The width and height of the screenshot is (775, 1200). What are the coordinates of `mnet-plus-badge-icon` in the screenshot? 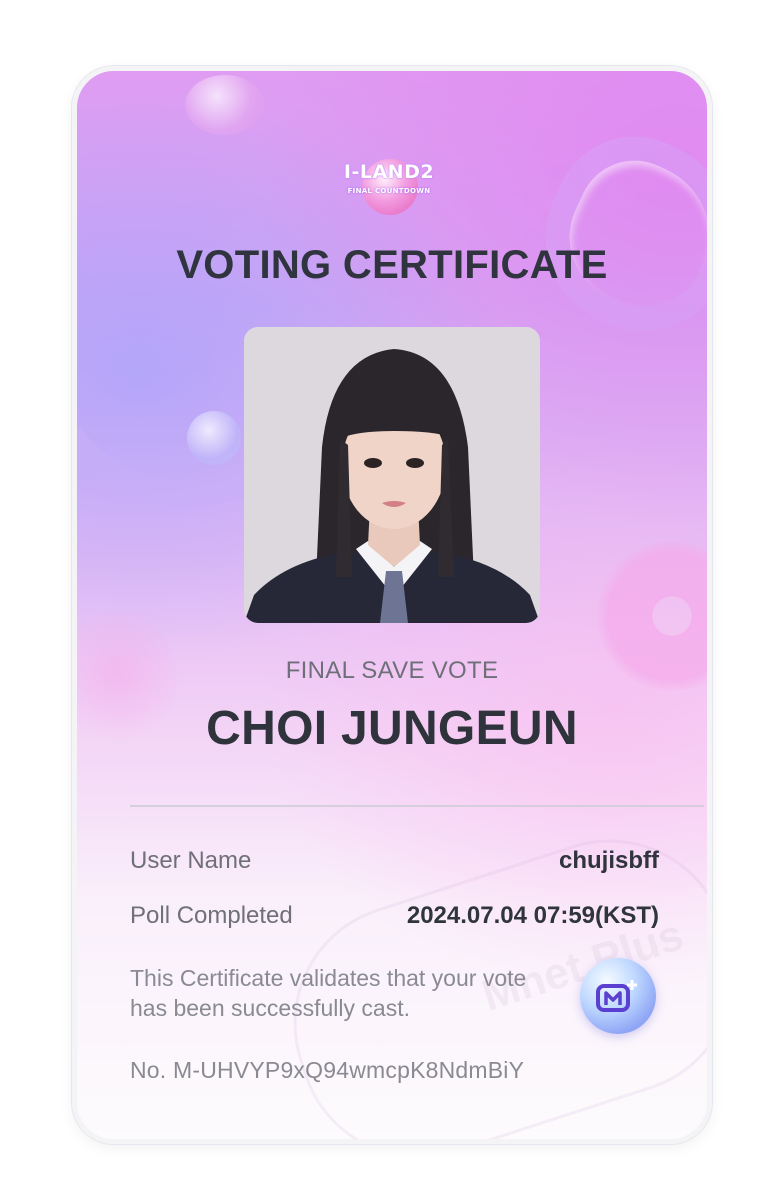 It's located at (618, 996).